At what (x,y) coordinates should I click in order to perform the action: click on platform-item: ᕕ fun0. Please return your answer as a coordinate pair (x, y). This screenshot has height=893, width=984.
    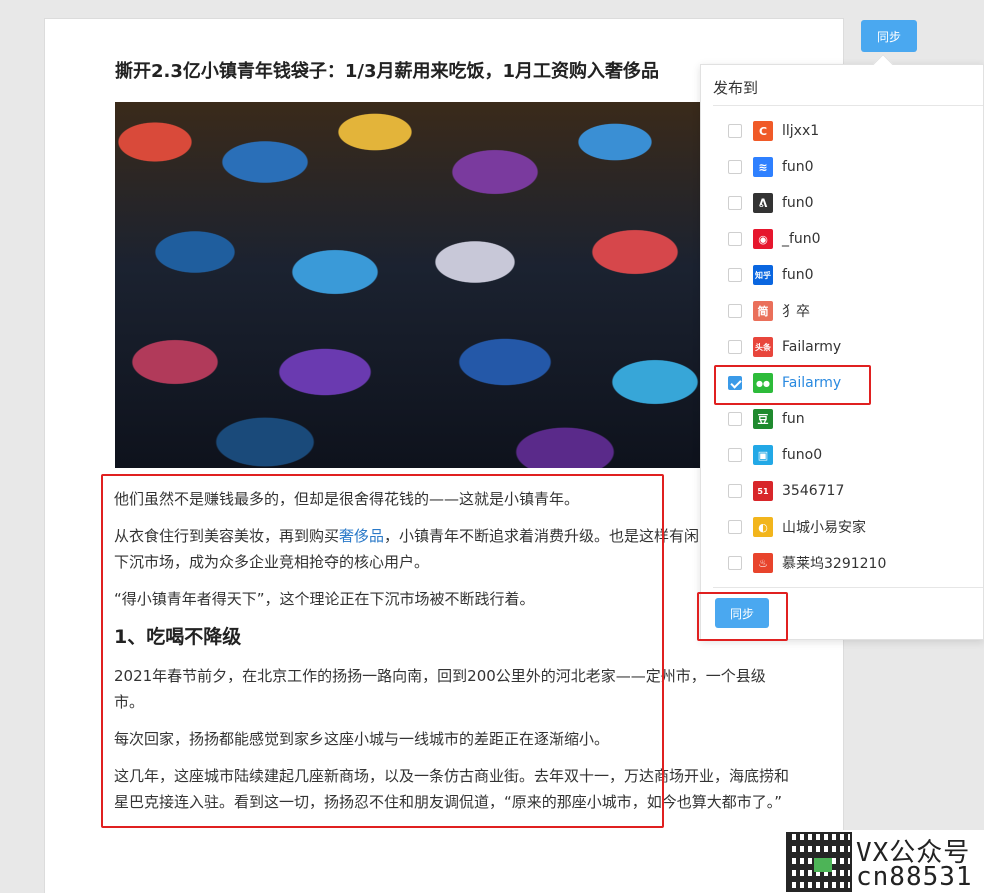
    Looking at the image, I should click on (842, 203).